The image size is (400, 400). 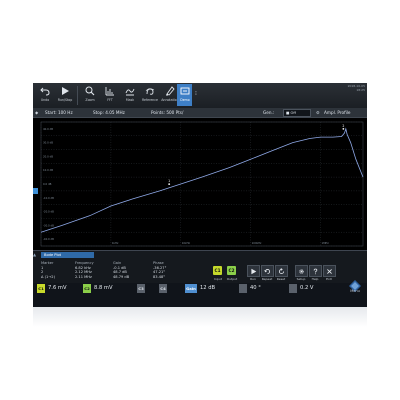 What do you see at coordinates (109, 91) in the screenshot?
I see `fft-icon` at bounding box center [109, 91].